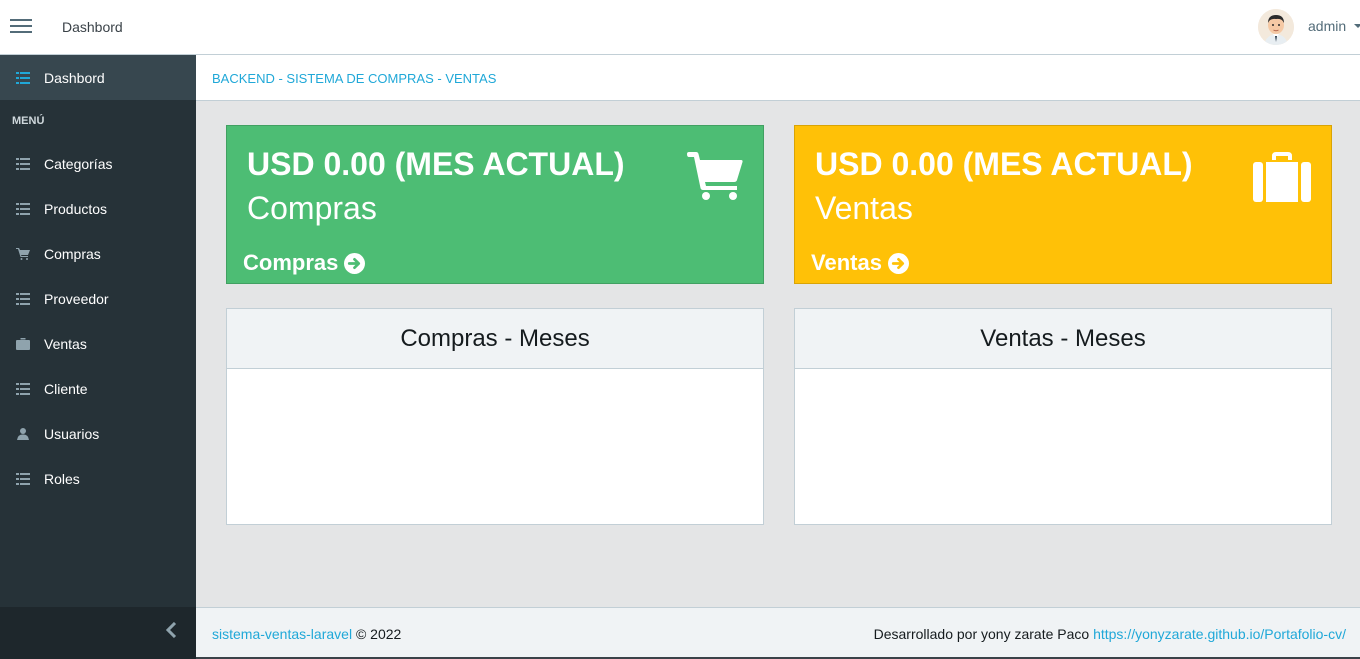 Image resolution: width=1360 pixels, height=659 pixels. What do you see at coordinates (981, 634) in the screenshot?
I see `credit-text: Desarrollado por yony zarate Paco` at bounding box center [981, 634].